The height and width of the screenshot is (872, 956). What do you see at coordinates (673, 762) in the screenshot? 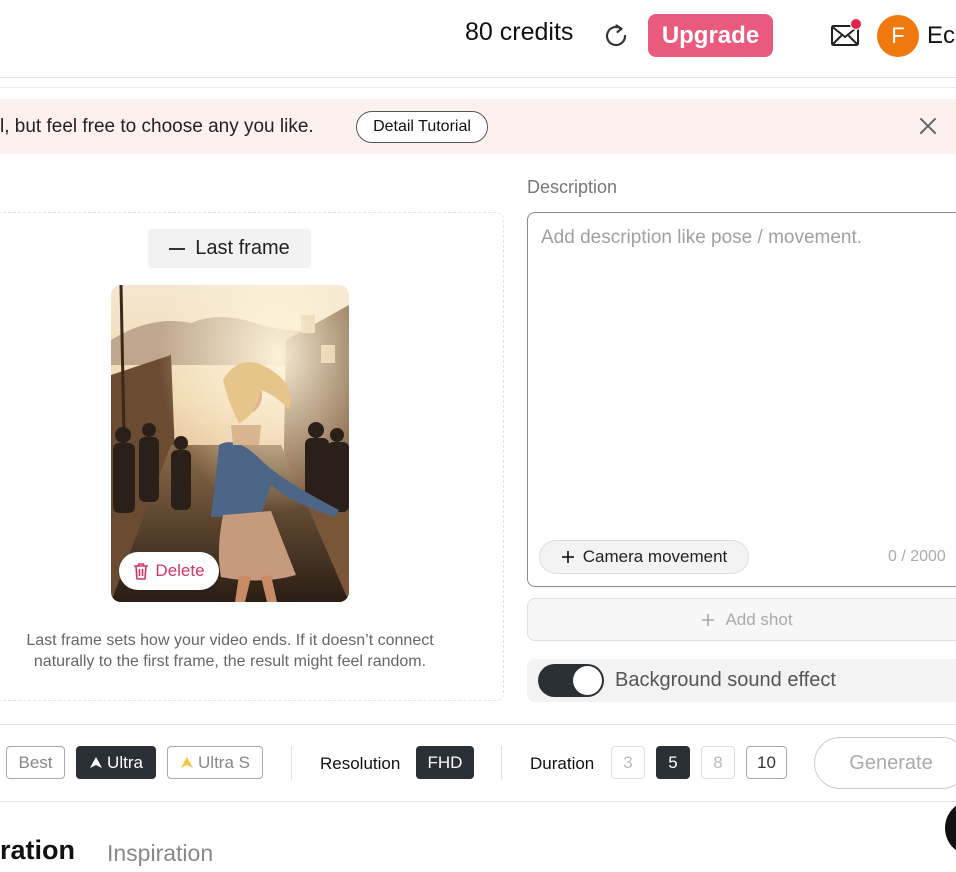
I see `duration-5: 5` at bounding box center [673, 762].